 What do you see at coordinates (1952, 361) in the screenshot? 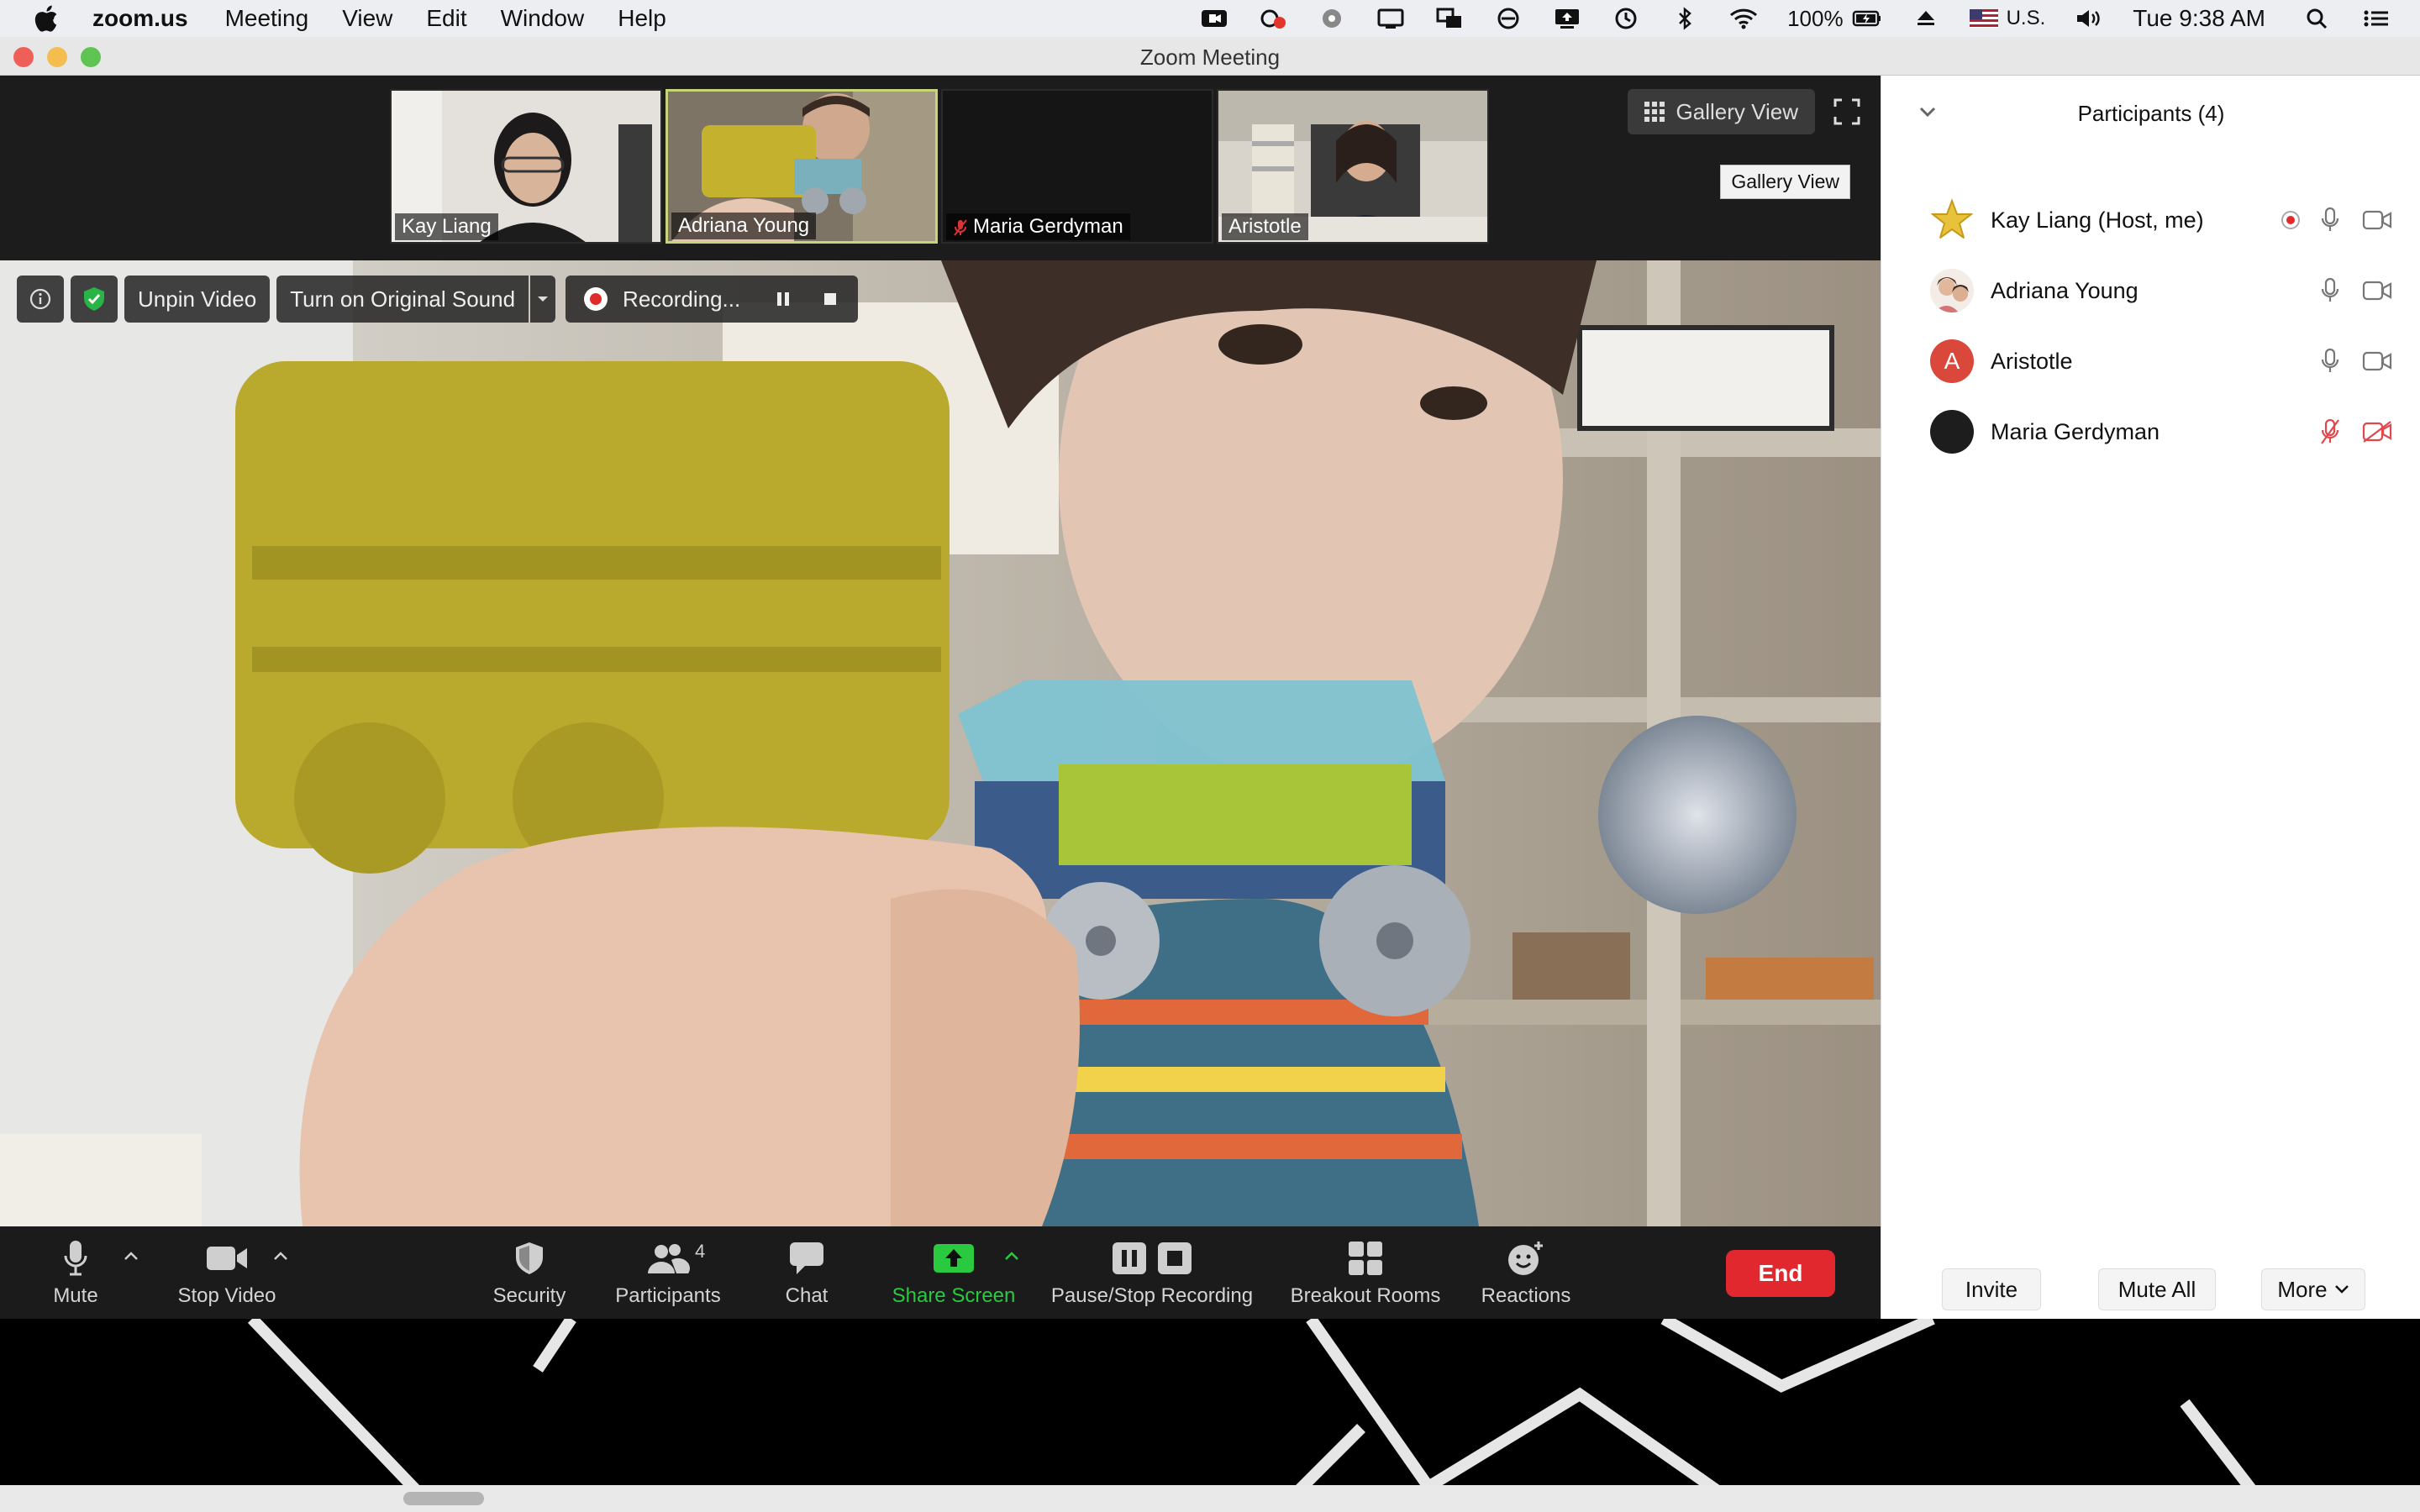
I see `avatar-letter: A` at bounding box center [1952, 361].